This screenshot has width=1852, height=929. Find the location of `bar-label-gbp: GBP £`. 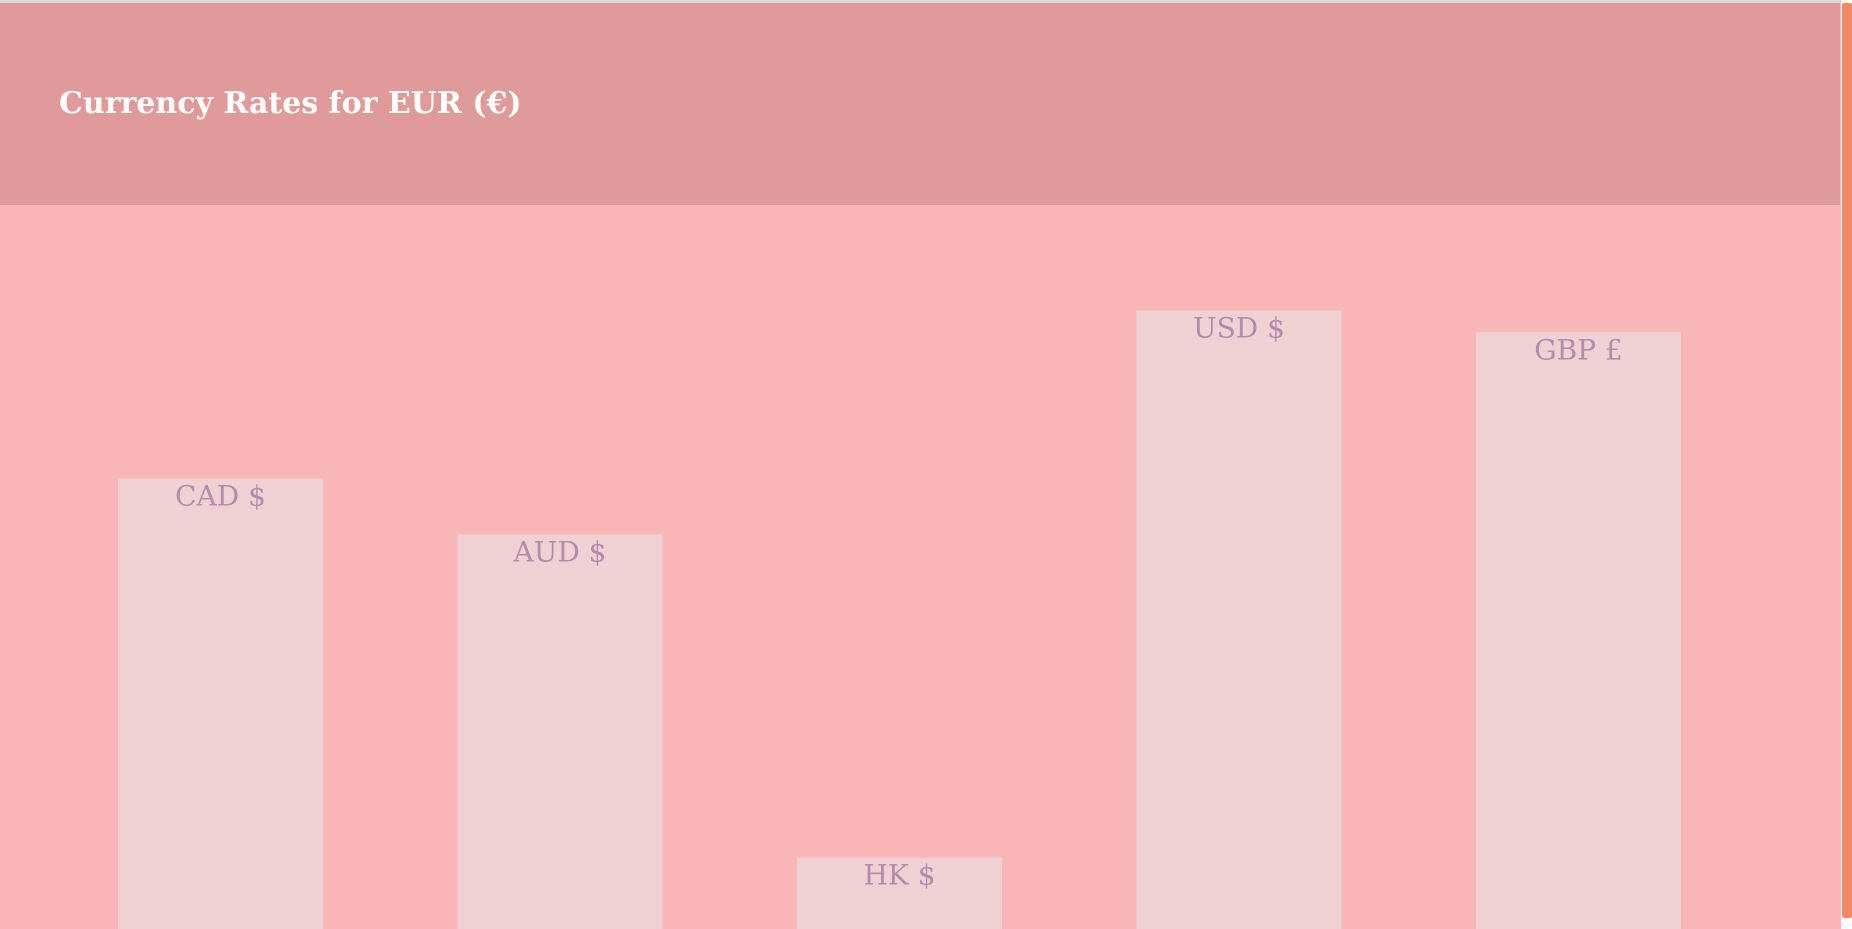

bar-label-gbp: GBP £ is located at coordinates (1578, 349).